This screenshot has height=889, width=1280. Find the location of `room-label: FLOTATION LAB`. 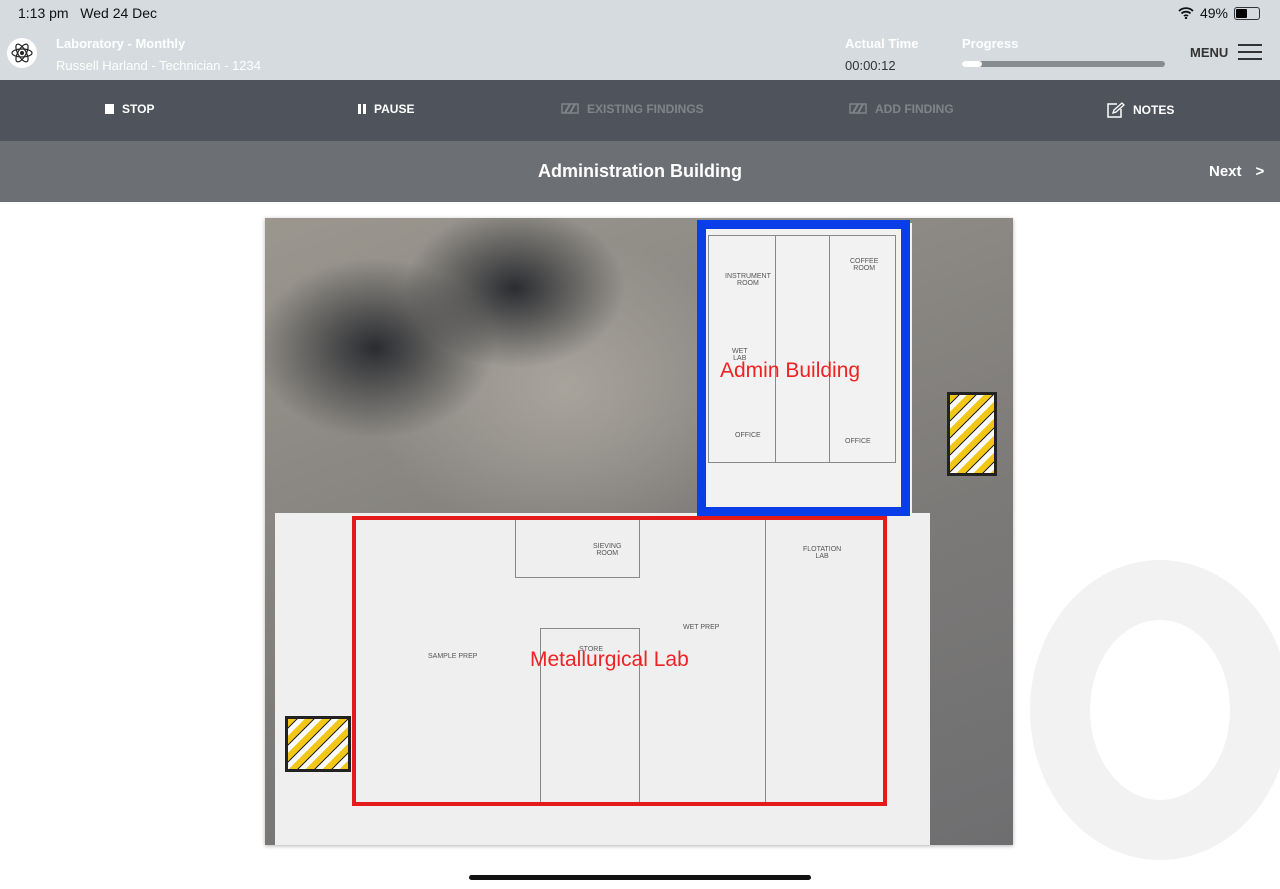

room-label: FLOTATION LAB is located at coordinates (822, 553).